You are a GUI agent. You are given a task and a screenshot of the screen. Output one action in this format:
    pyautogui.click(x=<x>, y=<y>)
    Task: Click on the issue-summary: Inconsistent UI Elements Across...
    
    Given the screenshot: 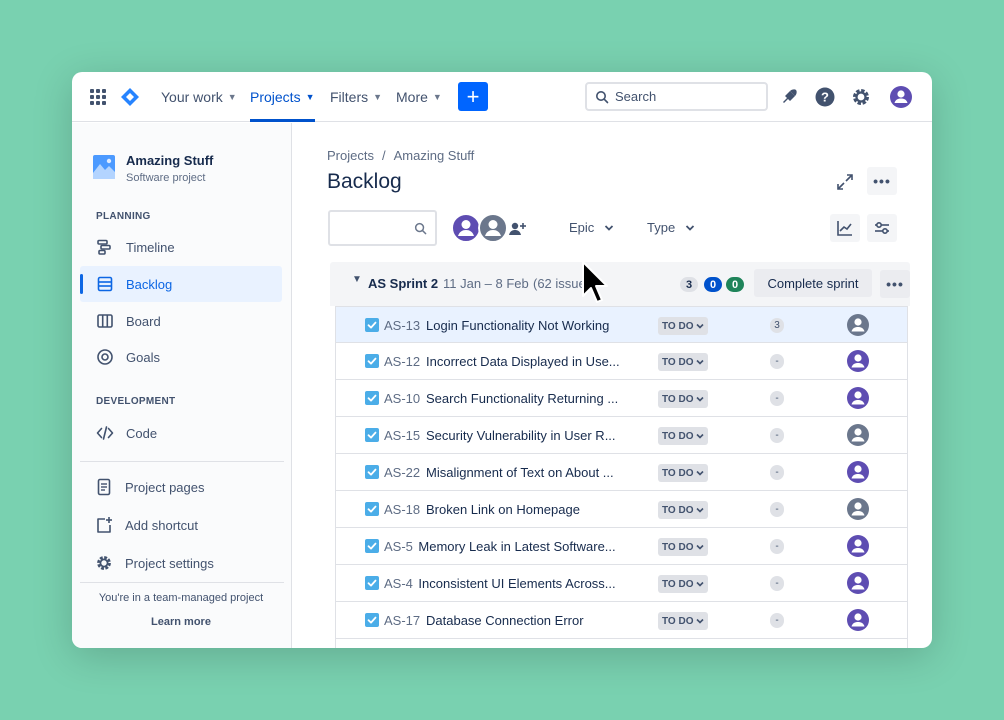 What is the action you would take?
    pyautogui.click(x=537, y=583)
    